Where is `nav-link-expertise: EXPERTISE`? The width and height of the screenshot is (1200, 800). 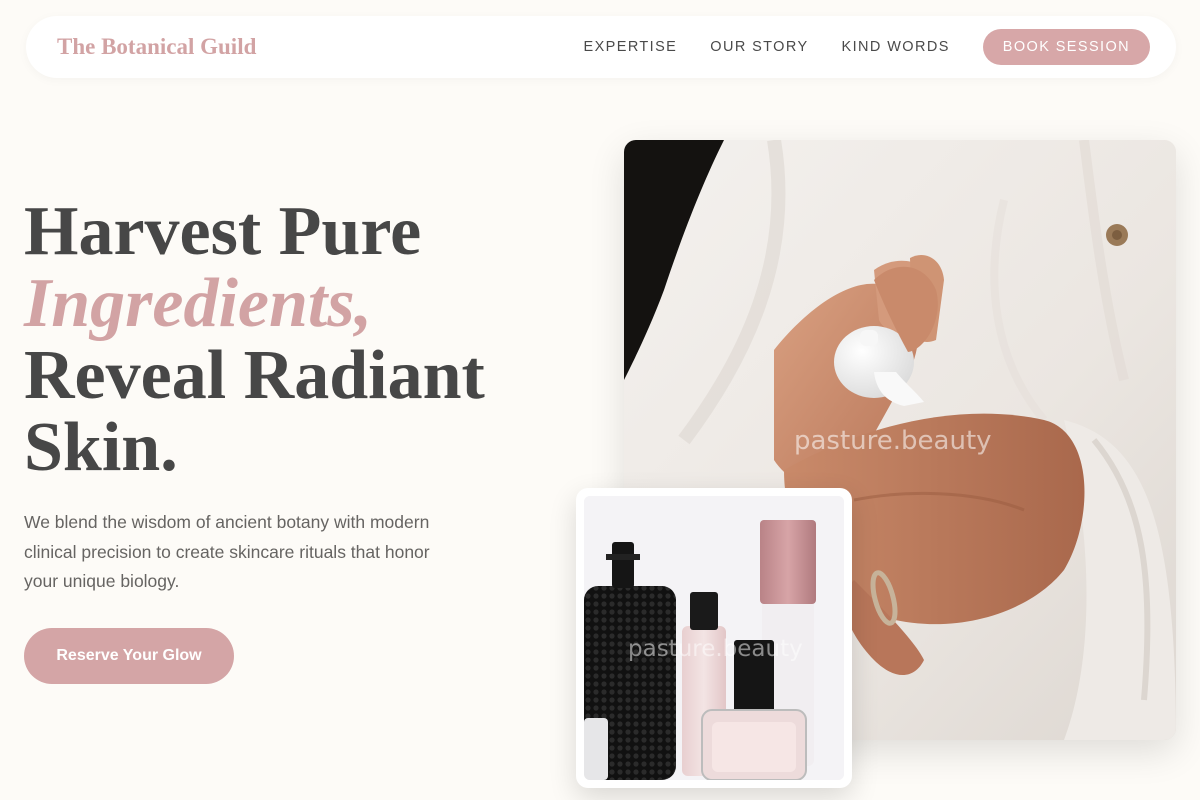
nav-link-expertise: EXPERTISE is located at coordinates (631, 47).